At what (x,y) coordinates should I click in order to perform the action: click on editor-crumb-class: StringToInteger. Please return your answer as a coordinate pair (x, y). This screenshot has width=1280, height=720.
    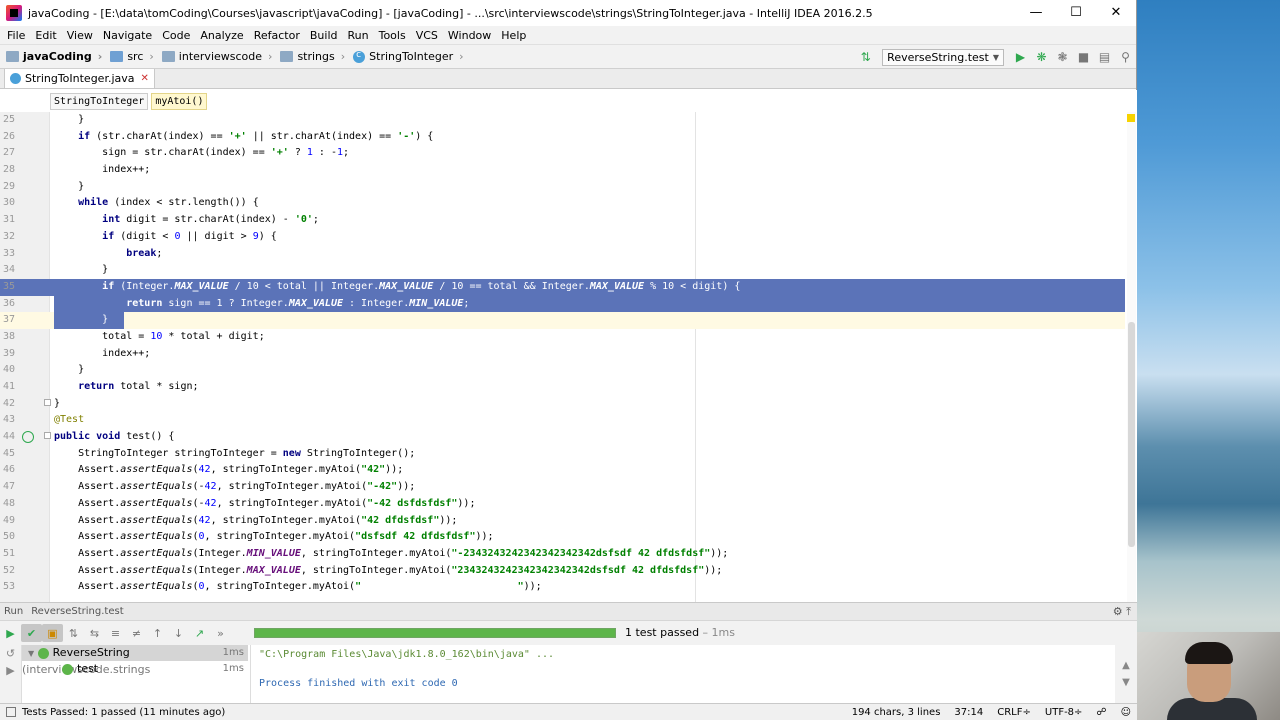
    Looking at the image, I should click on (99, 101).